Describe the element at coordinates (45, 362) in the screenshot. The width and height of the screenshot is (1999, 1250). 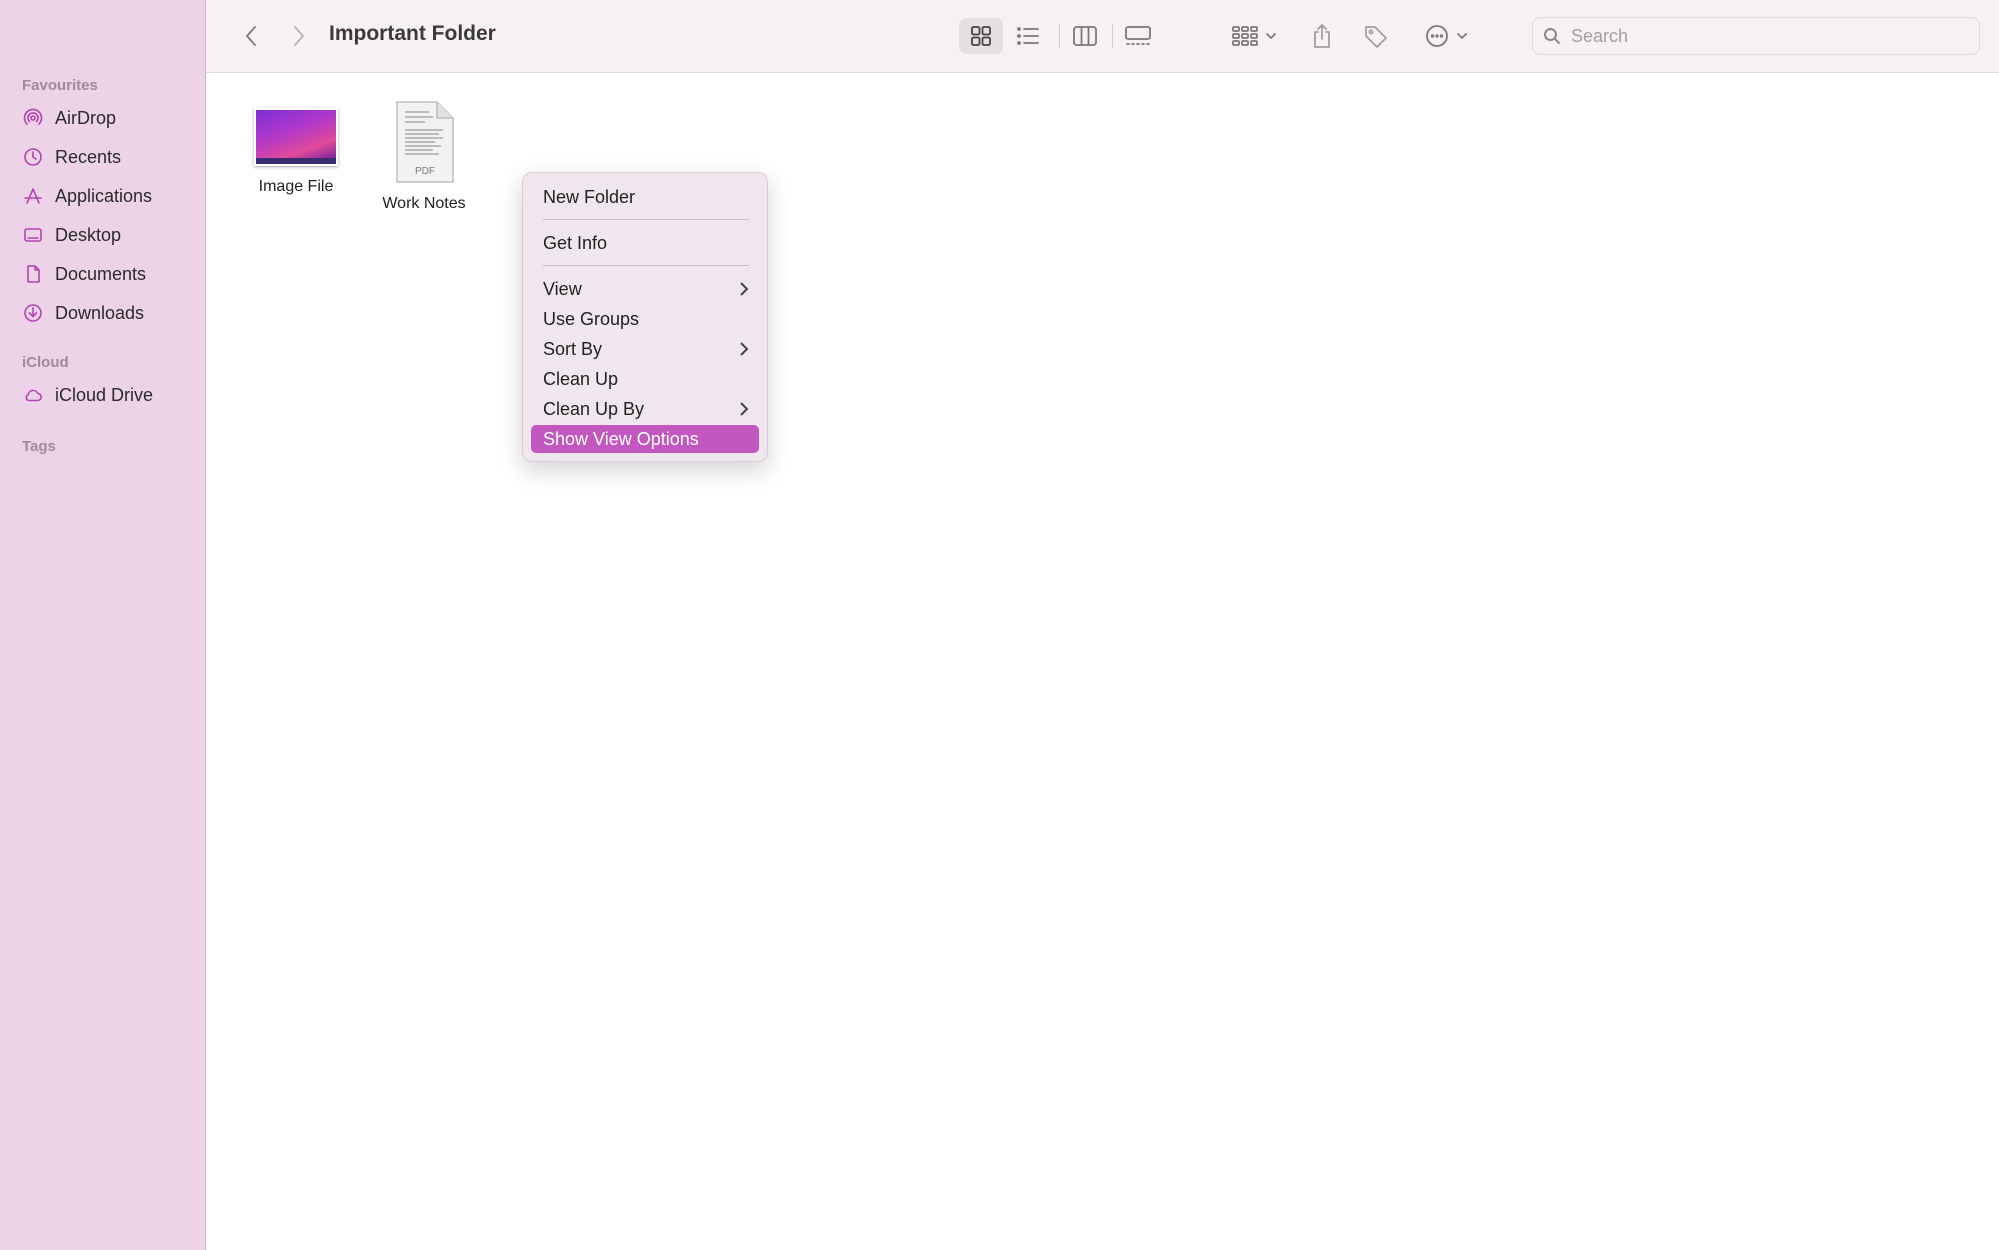
I see `sidebar-section-icloud: iCloud` at that location.